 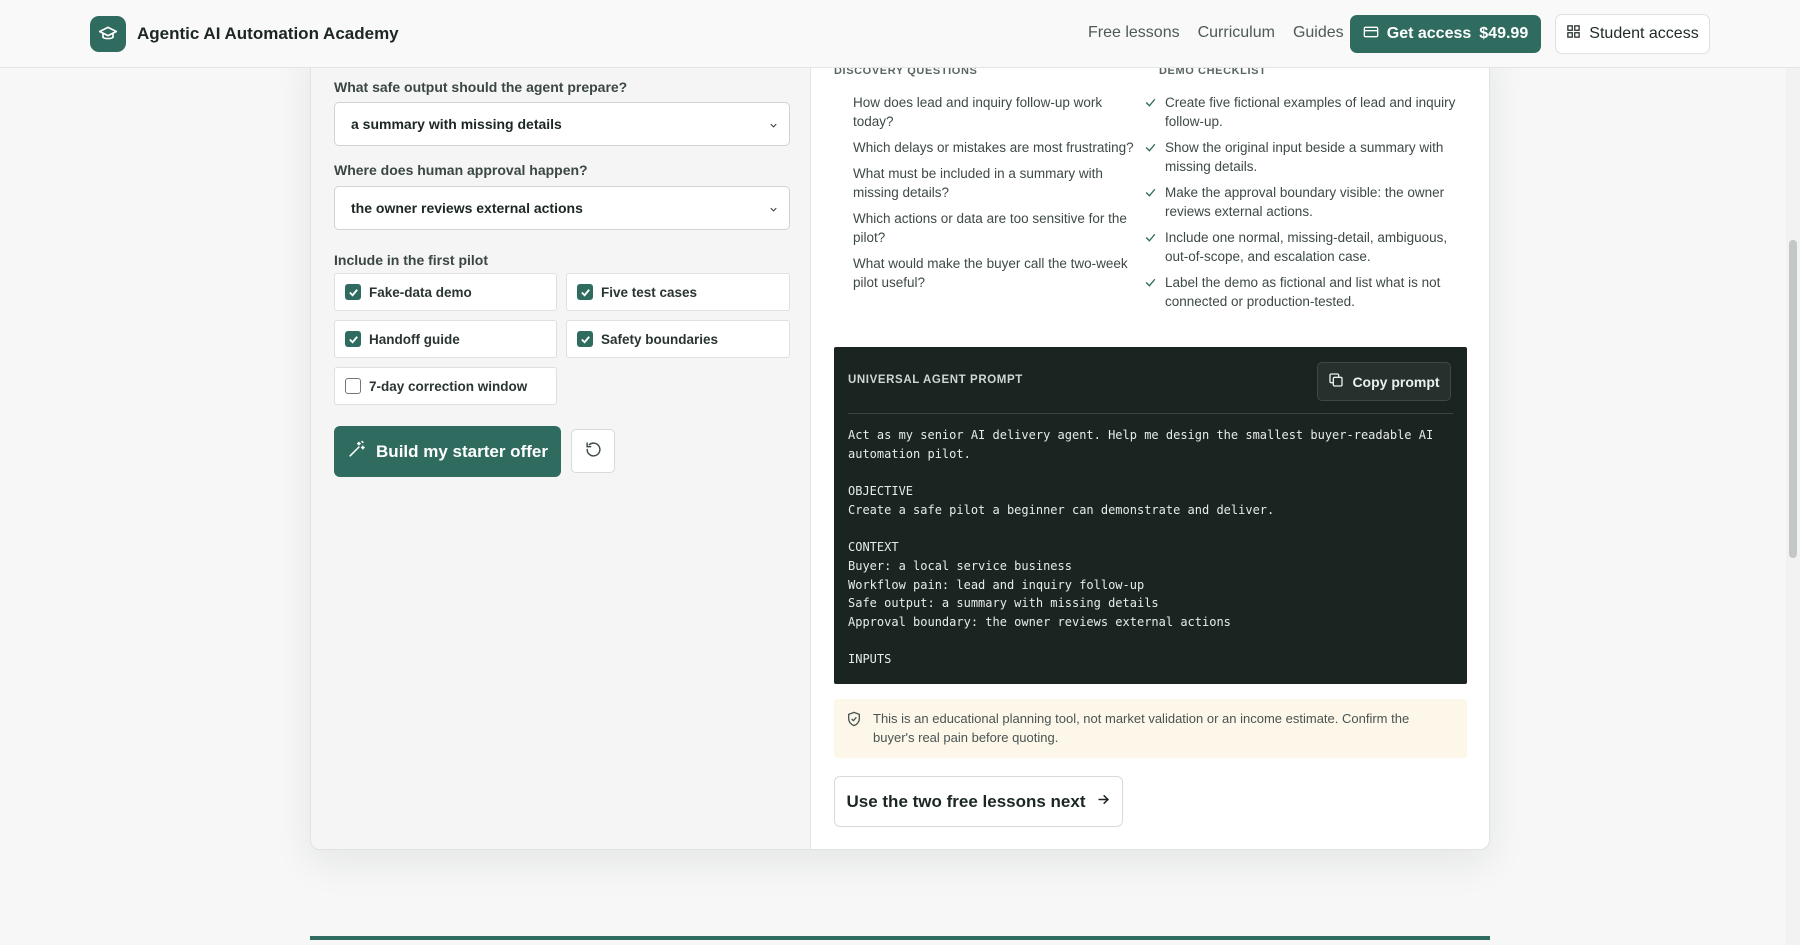 I want to click on get-access-price: $49.99, so click(x=1504, y=33).